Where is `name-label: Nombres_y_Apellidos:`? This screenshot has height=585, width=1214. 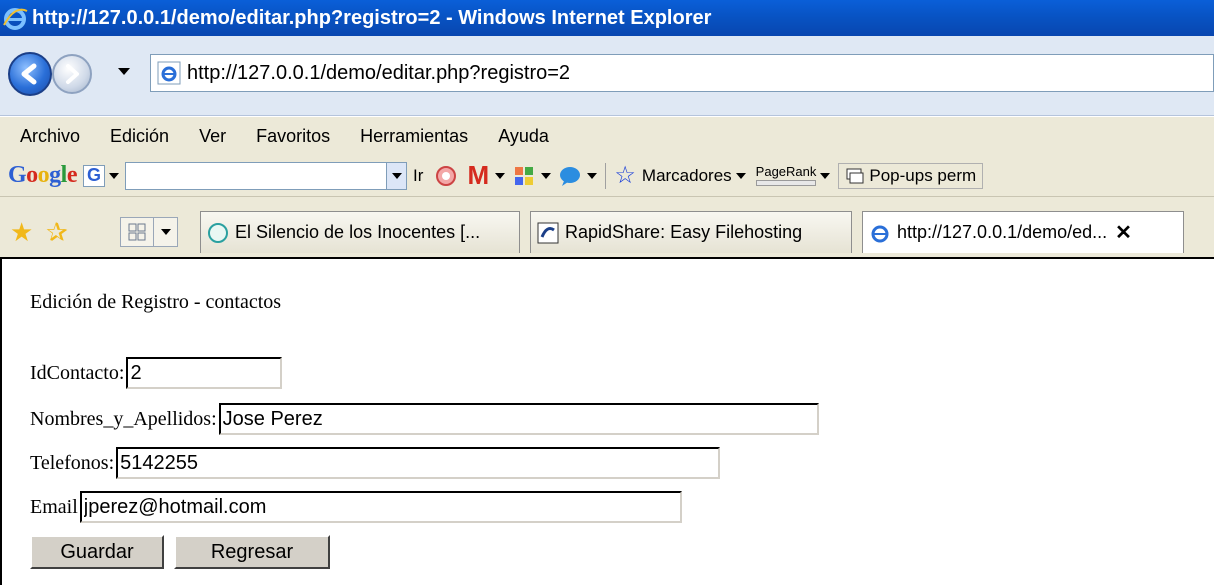 name-label: Nombres_y_Apellidos: is located at coordinates (123, 418).